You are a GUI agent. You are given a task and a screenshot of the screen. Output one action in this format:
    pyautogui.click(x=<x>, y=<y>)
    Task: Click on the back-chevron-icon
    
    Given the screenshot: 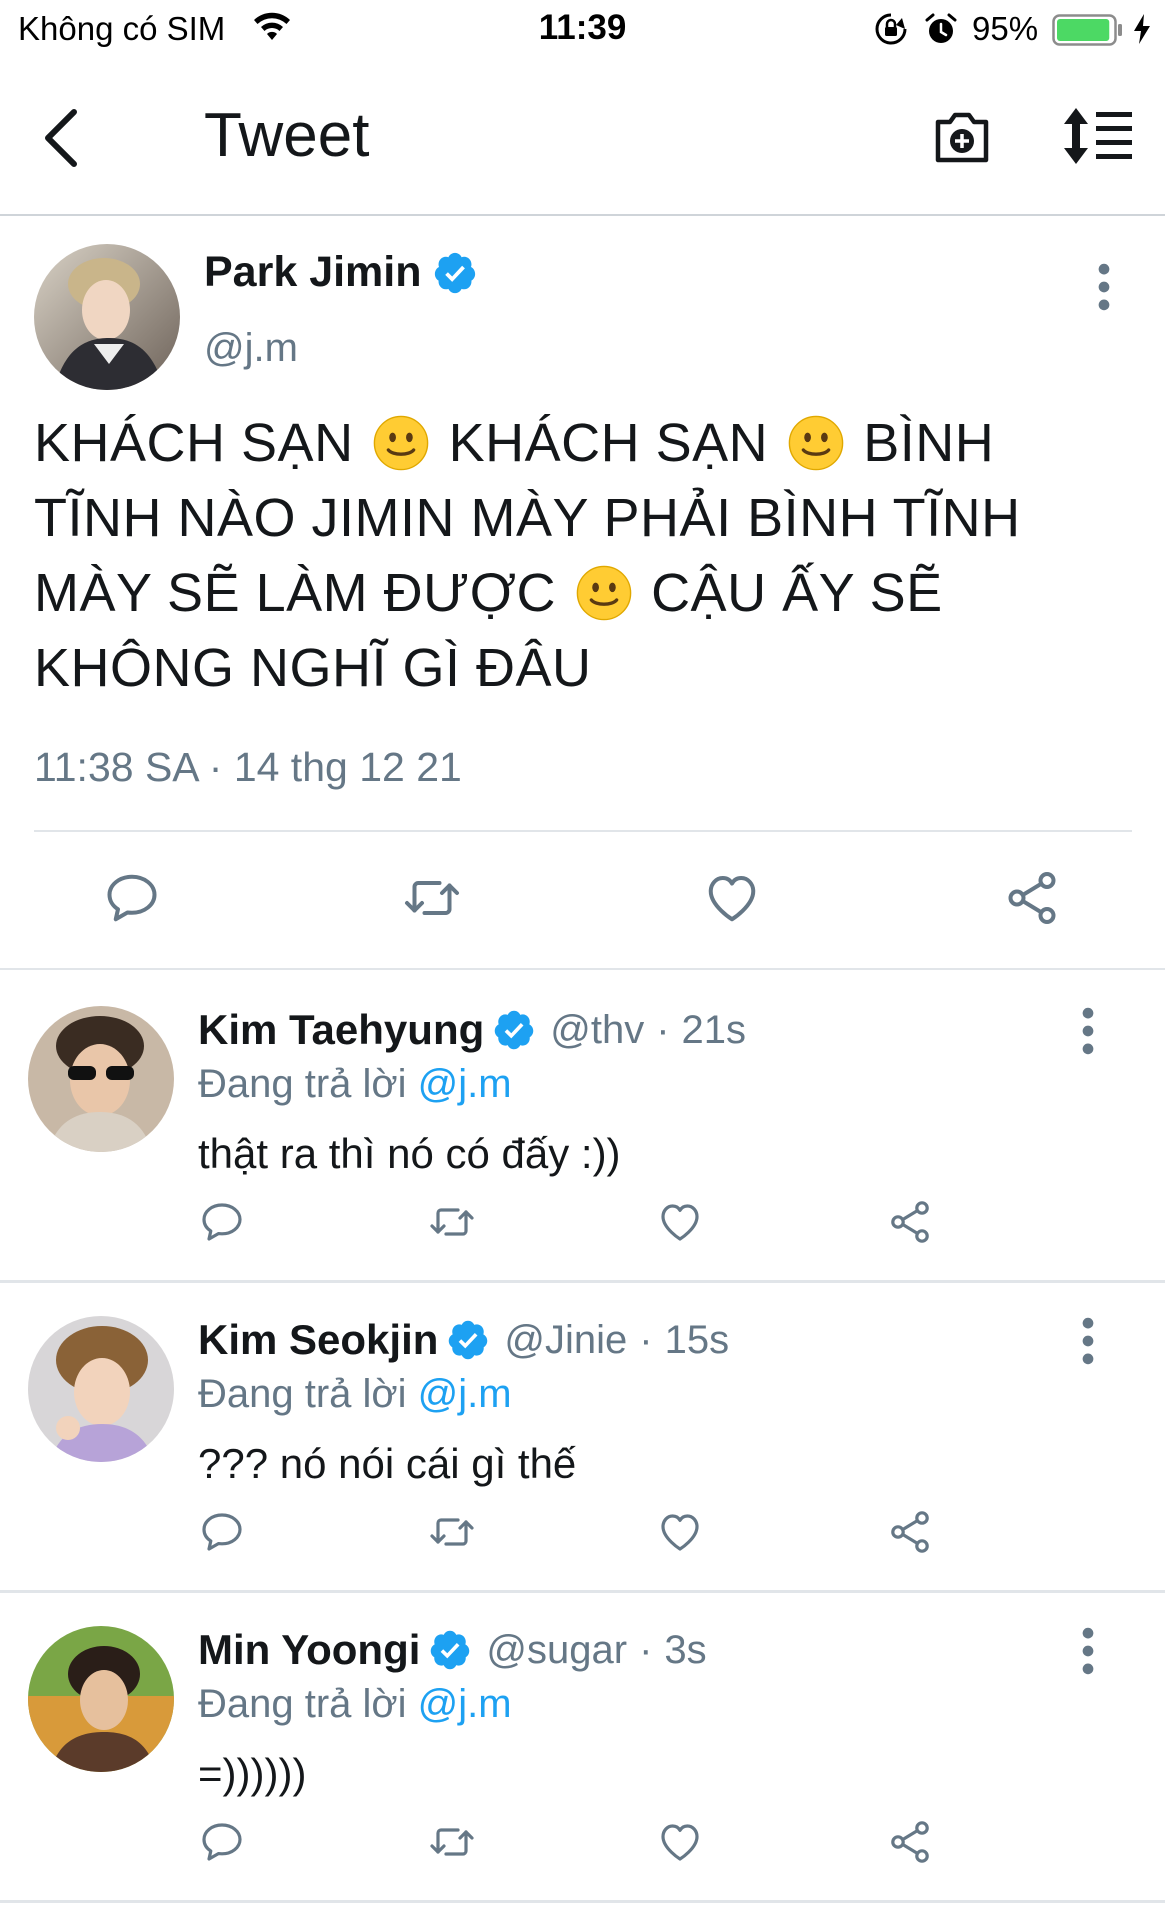 What is the action you would take?
    pyautogui.click(x=62, y=138)
    